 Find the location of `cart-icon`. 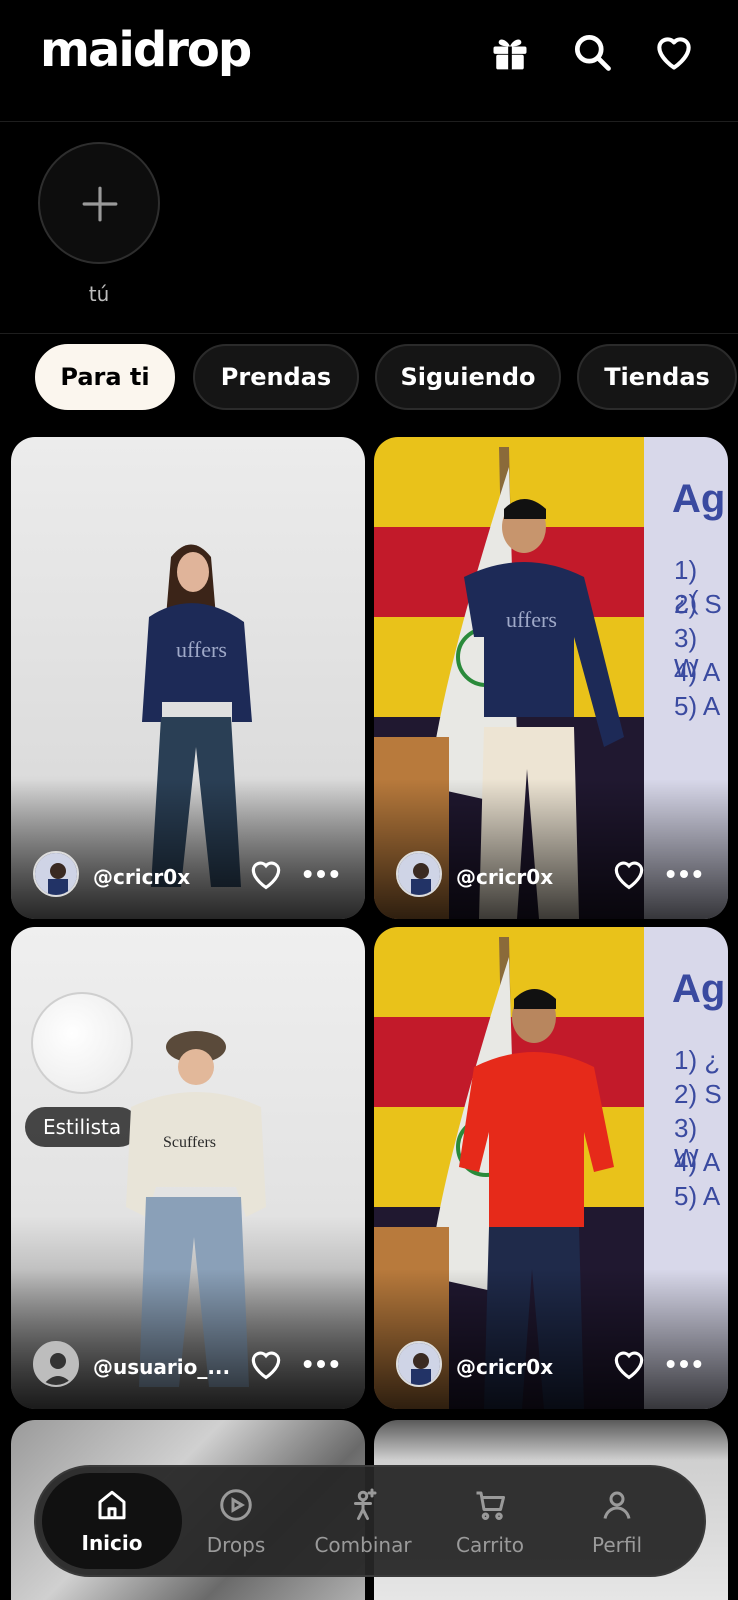

cart-icon is located at coordinates (490, 1505).